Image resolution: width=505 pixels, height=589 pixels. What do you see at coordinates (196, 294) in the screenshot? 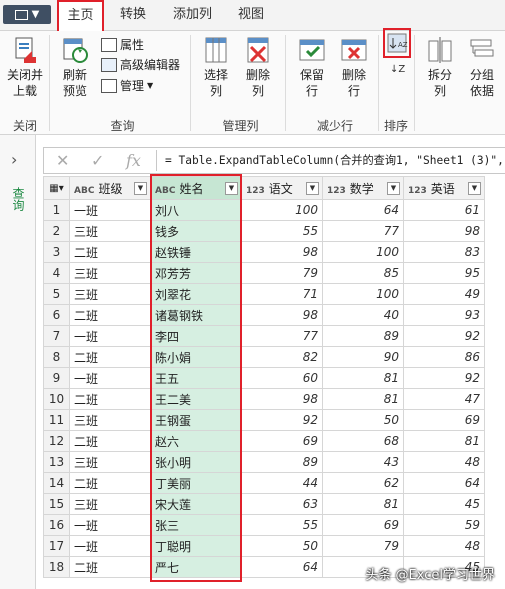
I see `cell-name: 刘翠花` at bounding box center [196, 294].